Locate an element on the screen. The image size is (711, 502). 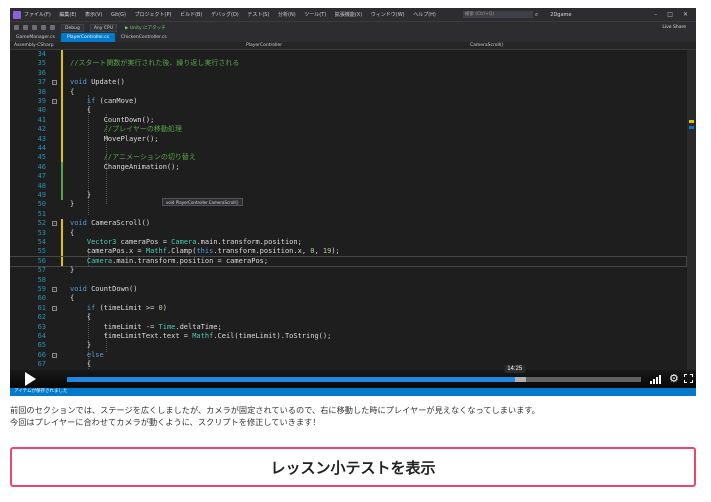
scroll-position-marker is located at coordinates (691, 127).